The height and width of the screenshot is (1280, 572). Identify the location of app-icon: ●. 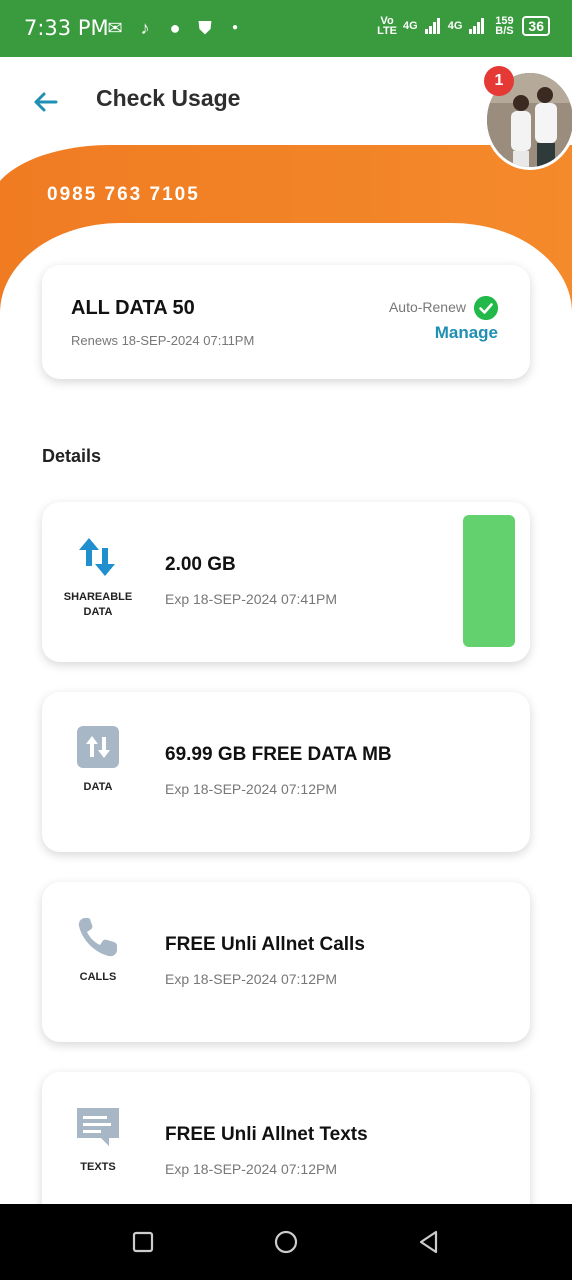
(175, 28).